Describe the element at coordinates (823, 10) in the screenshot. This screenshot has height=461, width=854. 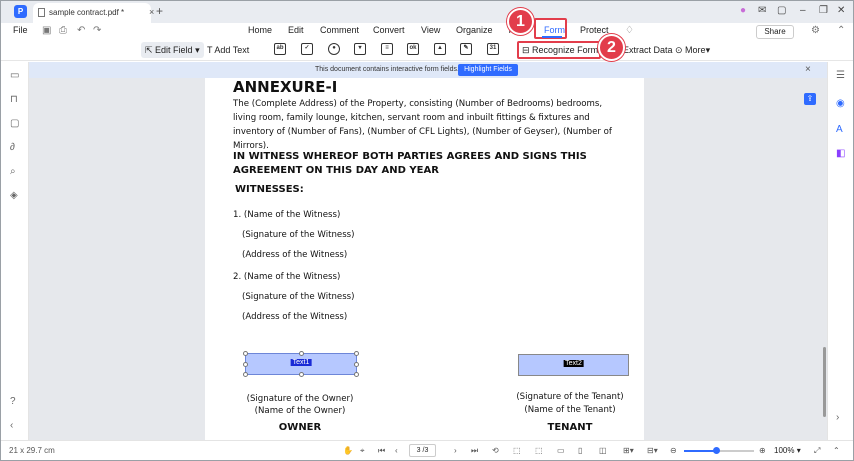
I see `restore-button: ❐` at that location.